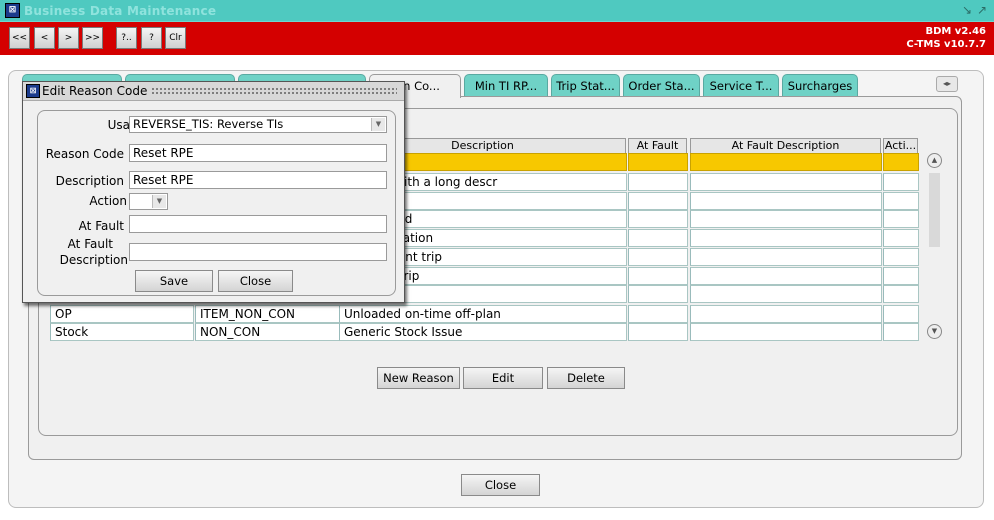 The width and height of the screenshot is (994, 520). I want to click on dialog-close-button: Close, so click(255, 281).